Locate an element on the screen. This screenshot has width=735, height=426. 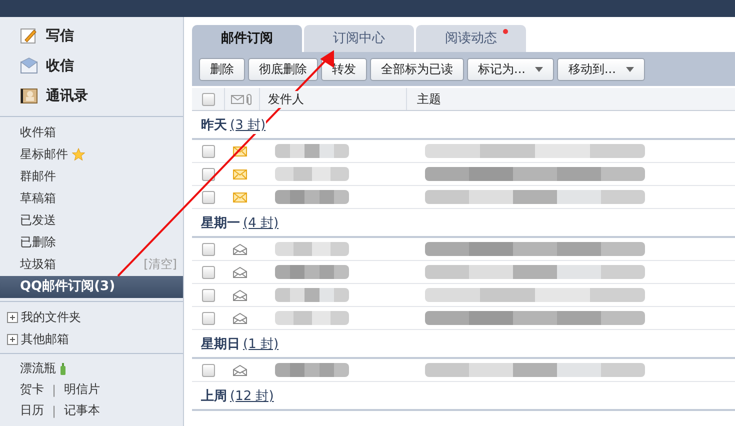
folder-item: QQ邮件订阅(3) is located at coordinates (91, 287).